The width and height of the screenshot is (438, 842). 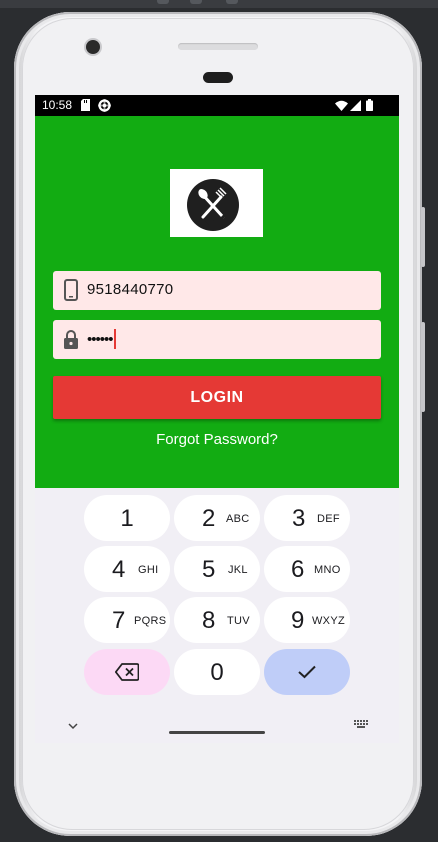 I want to click on settings-gear-icon, so click(x=104, y=107).